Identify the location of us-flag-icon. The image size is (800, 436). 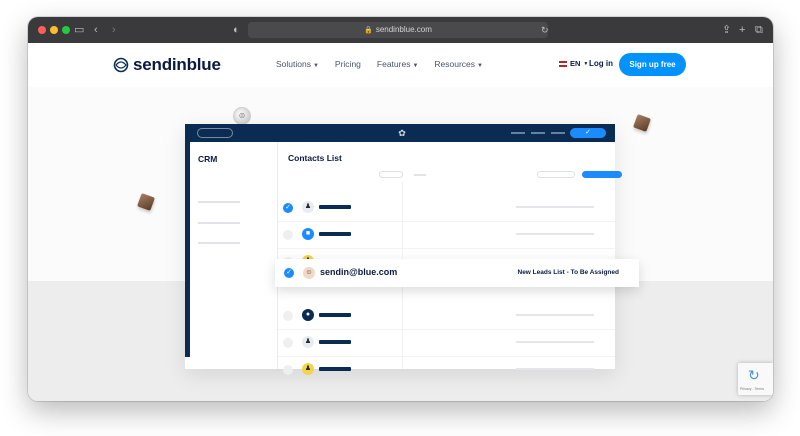
(563, 63).